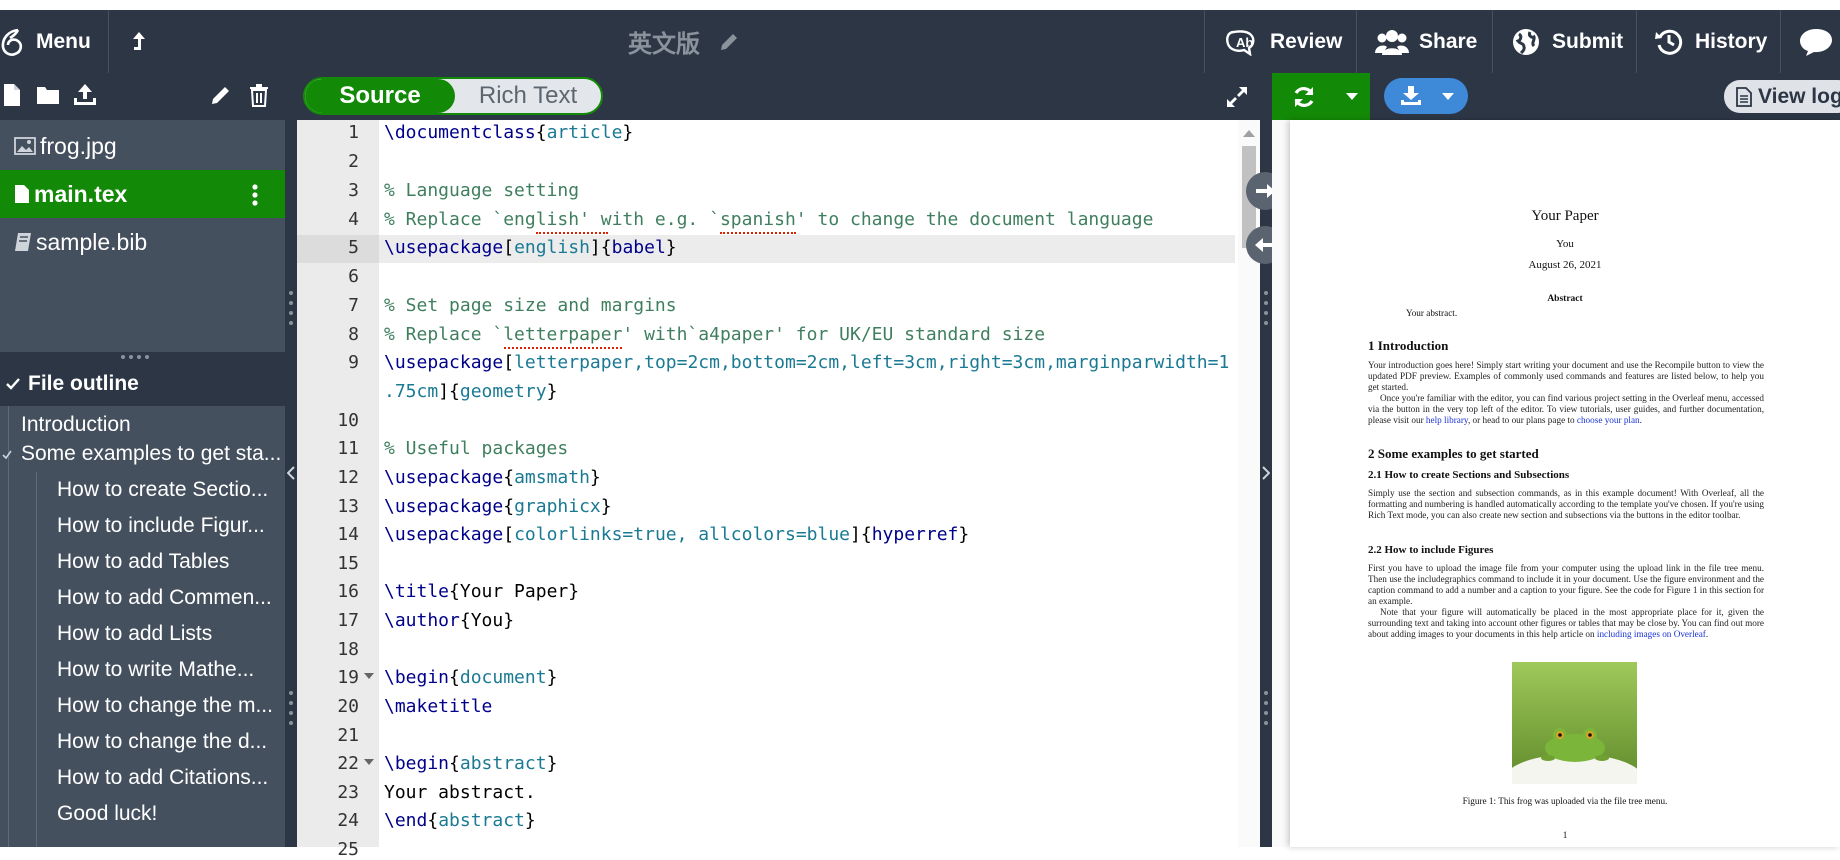 Image resolution: width=1840 pixels, height=860 pixels. Describe the element at coordinates (492, 477) in the screenshot. I see `code-line: \usepackage{amsmath}` at that location.